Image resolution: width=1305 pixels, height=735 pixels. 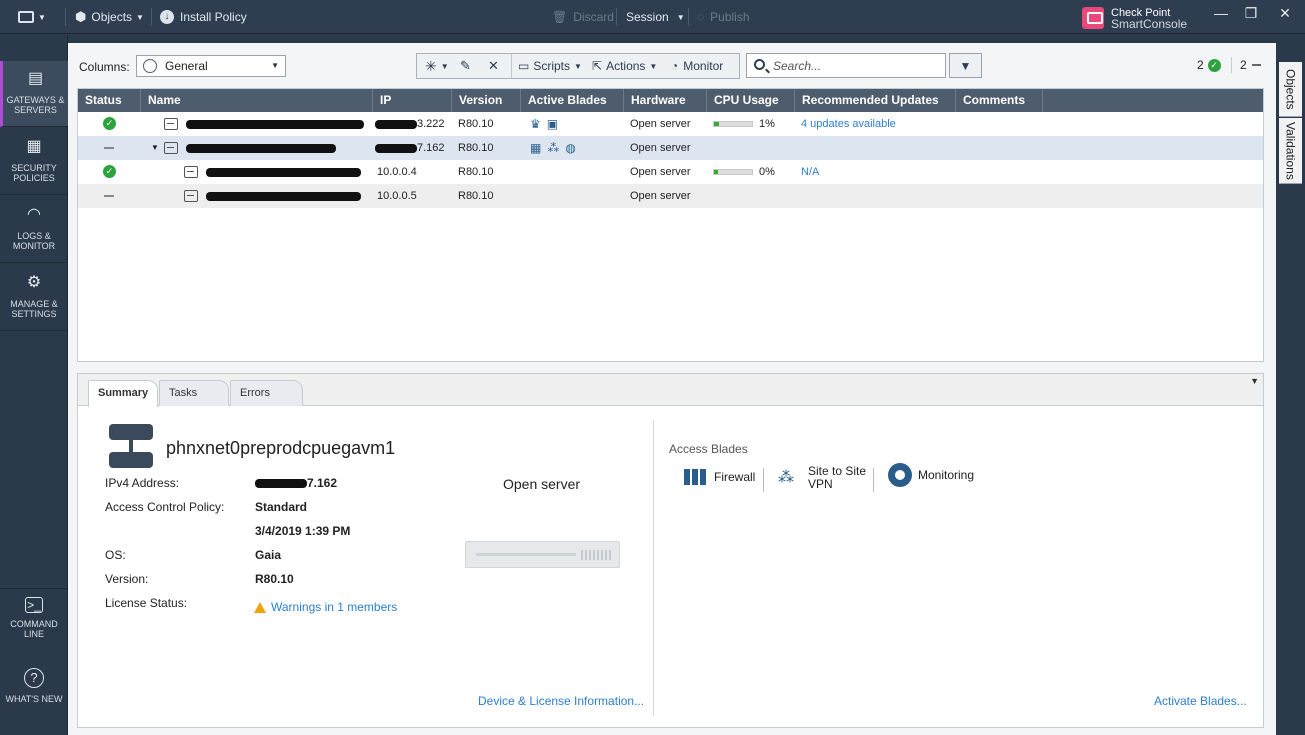 I want to click on nav-logs-monitor: ◠ LOGS & MONITOR, so click(x=34, y=230).